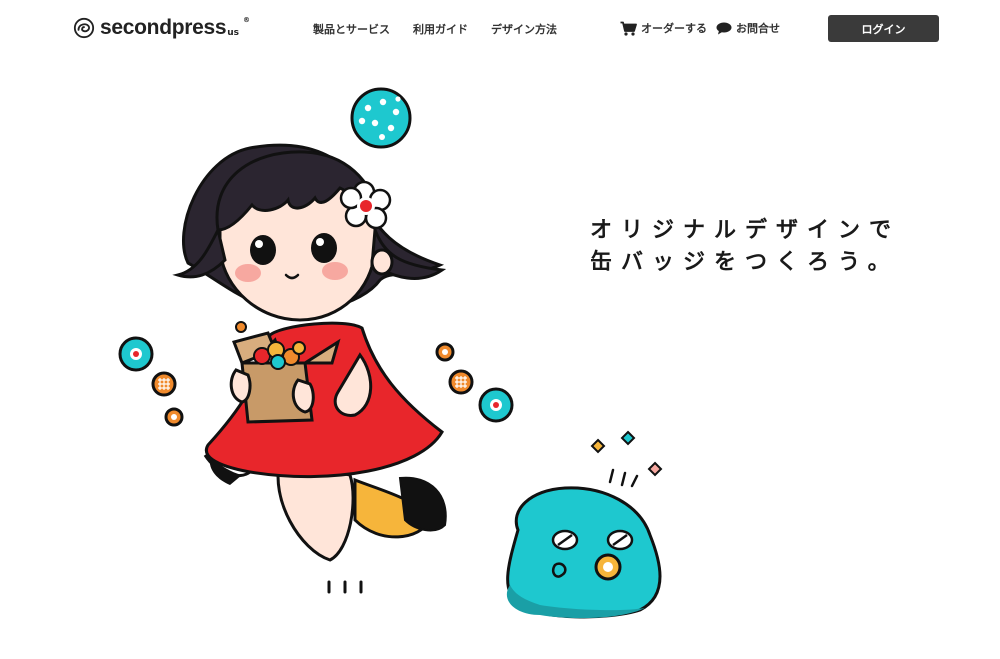 The width and height of the screenshot is (1000, 659). What do you see at coordinates (758, 28) in the screenshot?
I see `contact-label: お問合せ` at bounding box center [758, 28].